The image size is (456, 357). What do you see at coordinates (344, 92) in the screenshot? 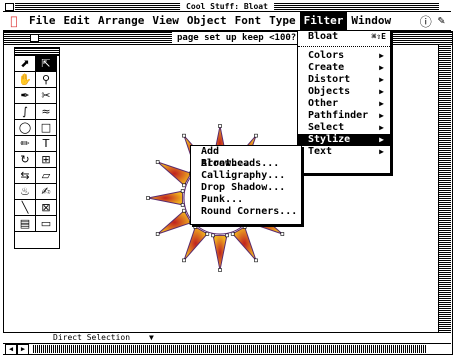
I see `filter-menu-objects: Objects ▶` at bounding box center [344, 92].